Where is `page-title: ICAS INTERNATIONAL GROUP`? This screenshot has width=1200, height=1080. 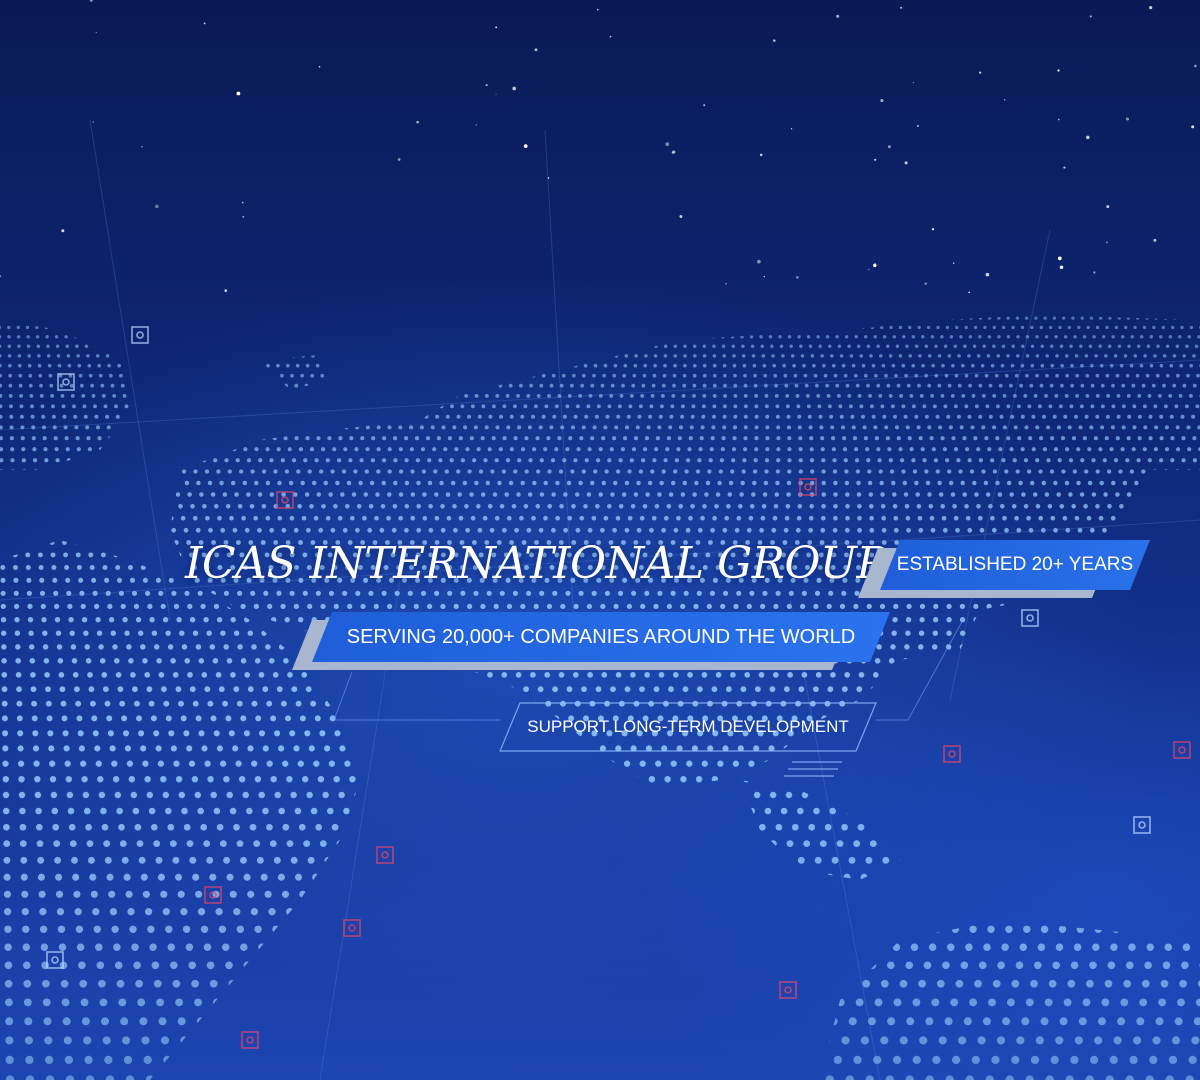 page-title: ICAS INTERNATIONAL GROUP is located at coordinates (535, 563).